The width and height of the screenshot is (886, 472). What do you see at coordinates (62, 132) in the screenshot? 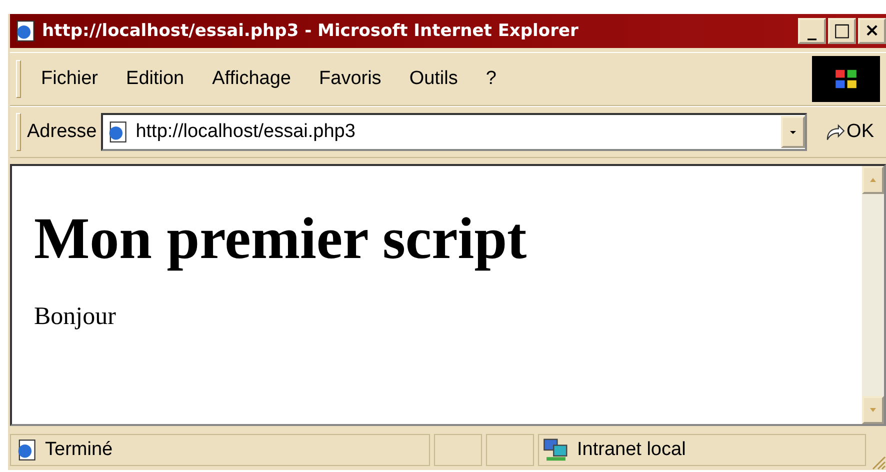
I see `address-label: Adresse` at bounding box center [62, 132].